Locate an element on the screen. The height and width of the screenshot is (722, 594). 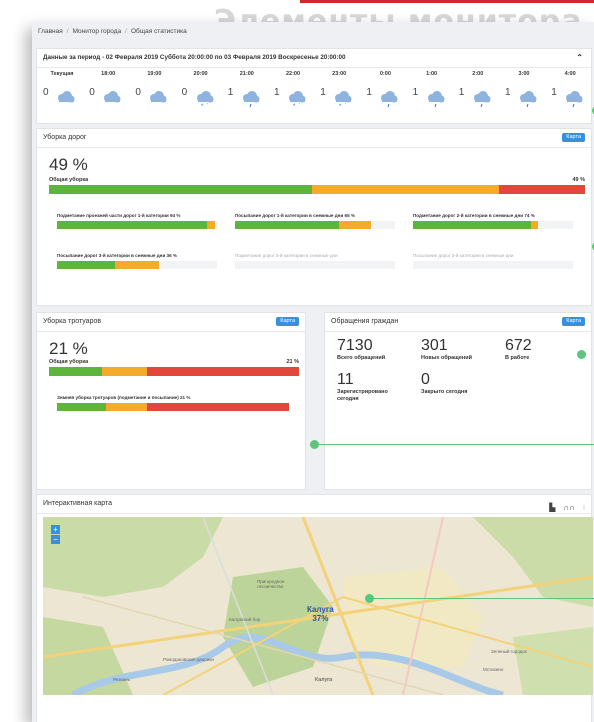
roads-map-button: Карта is located at coordinates (573, 137).